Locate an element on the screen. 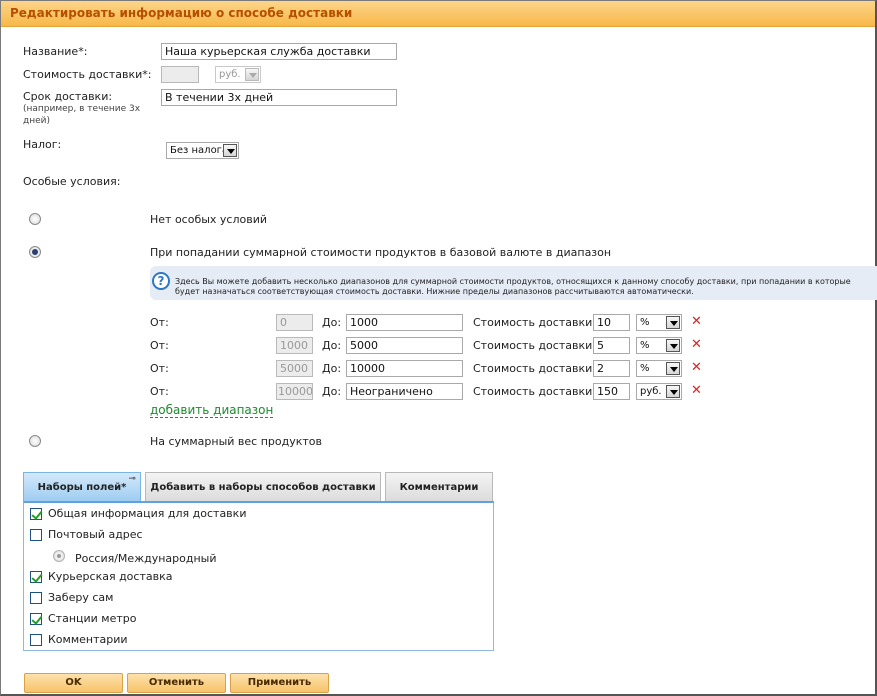 The height and width of the screenshot is (696, 877). tab-label: Добавить в наборы способов доставки is located at coordinates (263, 487).